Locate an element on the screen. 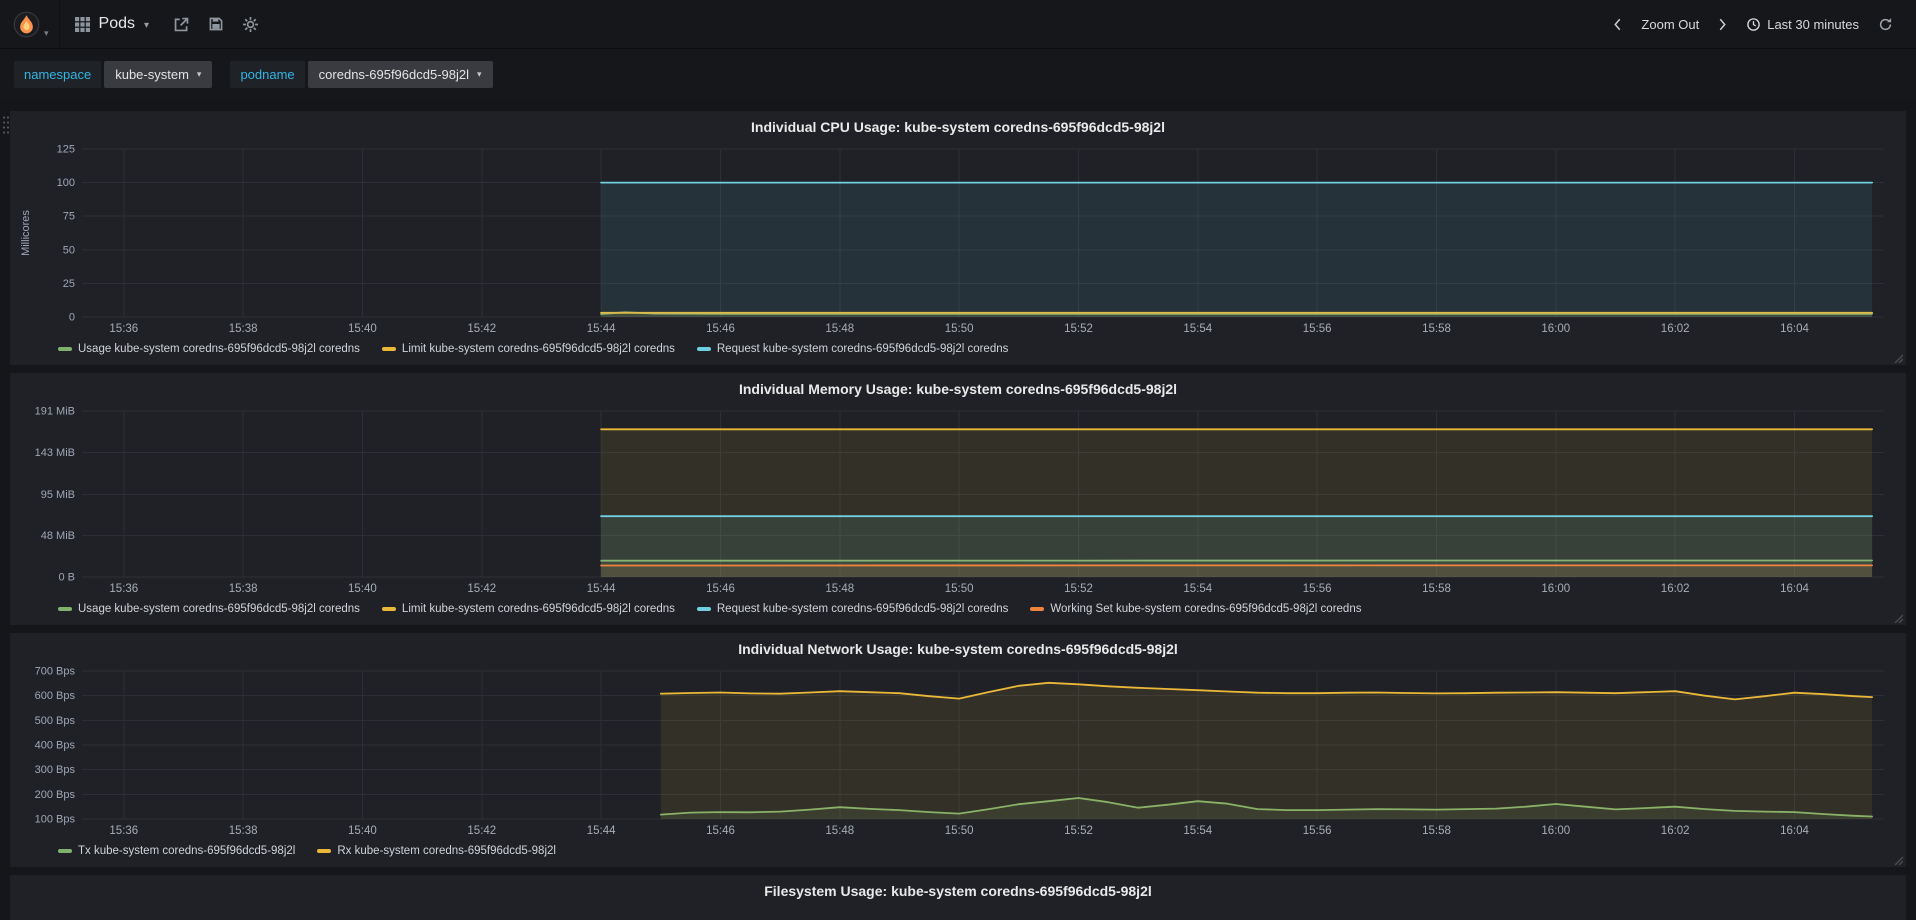 This screenshot has width=1916, height=920. time-range-button: Last 30 minutes is located at coordinates (1802, 24).